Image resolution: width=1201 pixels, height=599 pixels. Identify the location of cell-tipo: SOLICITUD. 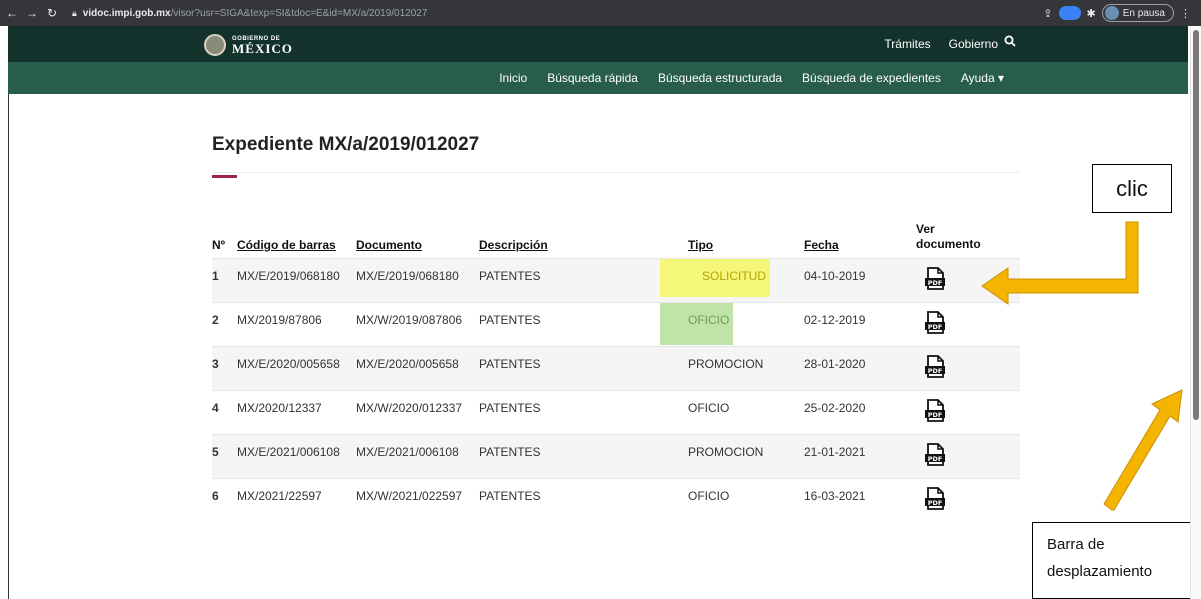
(732, 280).